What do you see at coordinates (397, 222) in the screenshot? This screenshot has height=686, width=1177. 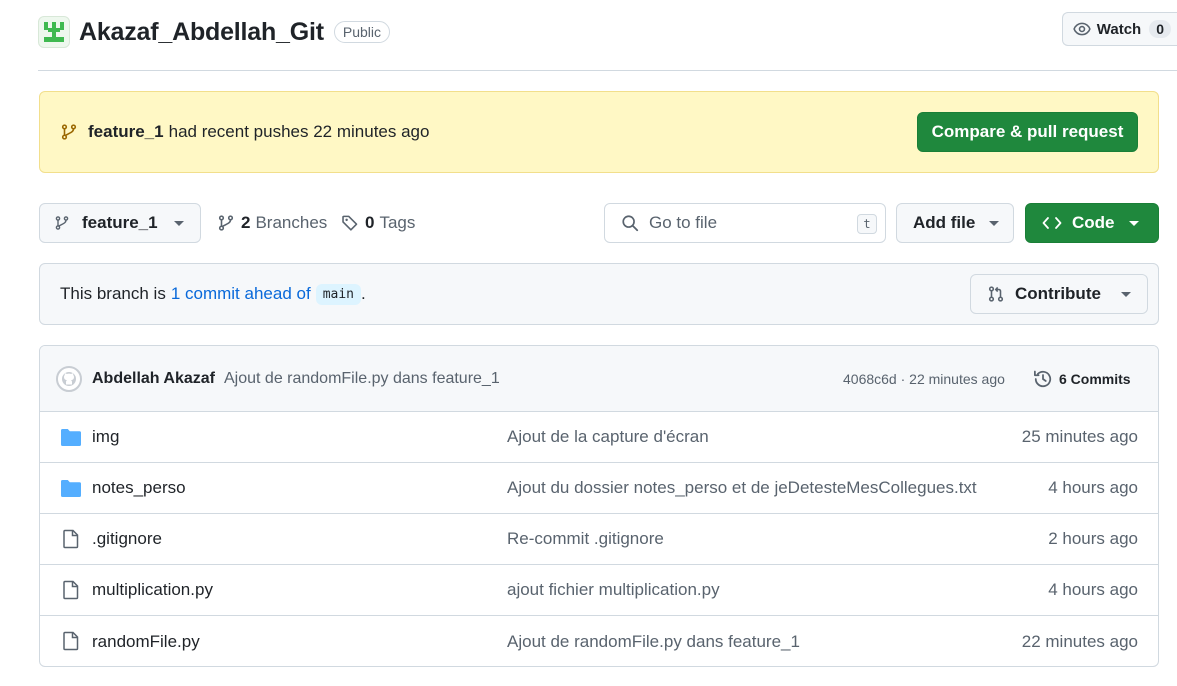 I see `tags-label: Tags` at bounding box center [397, 222].